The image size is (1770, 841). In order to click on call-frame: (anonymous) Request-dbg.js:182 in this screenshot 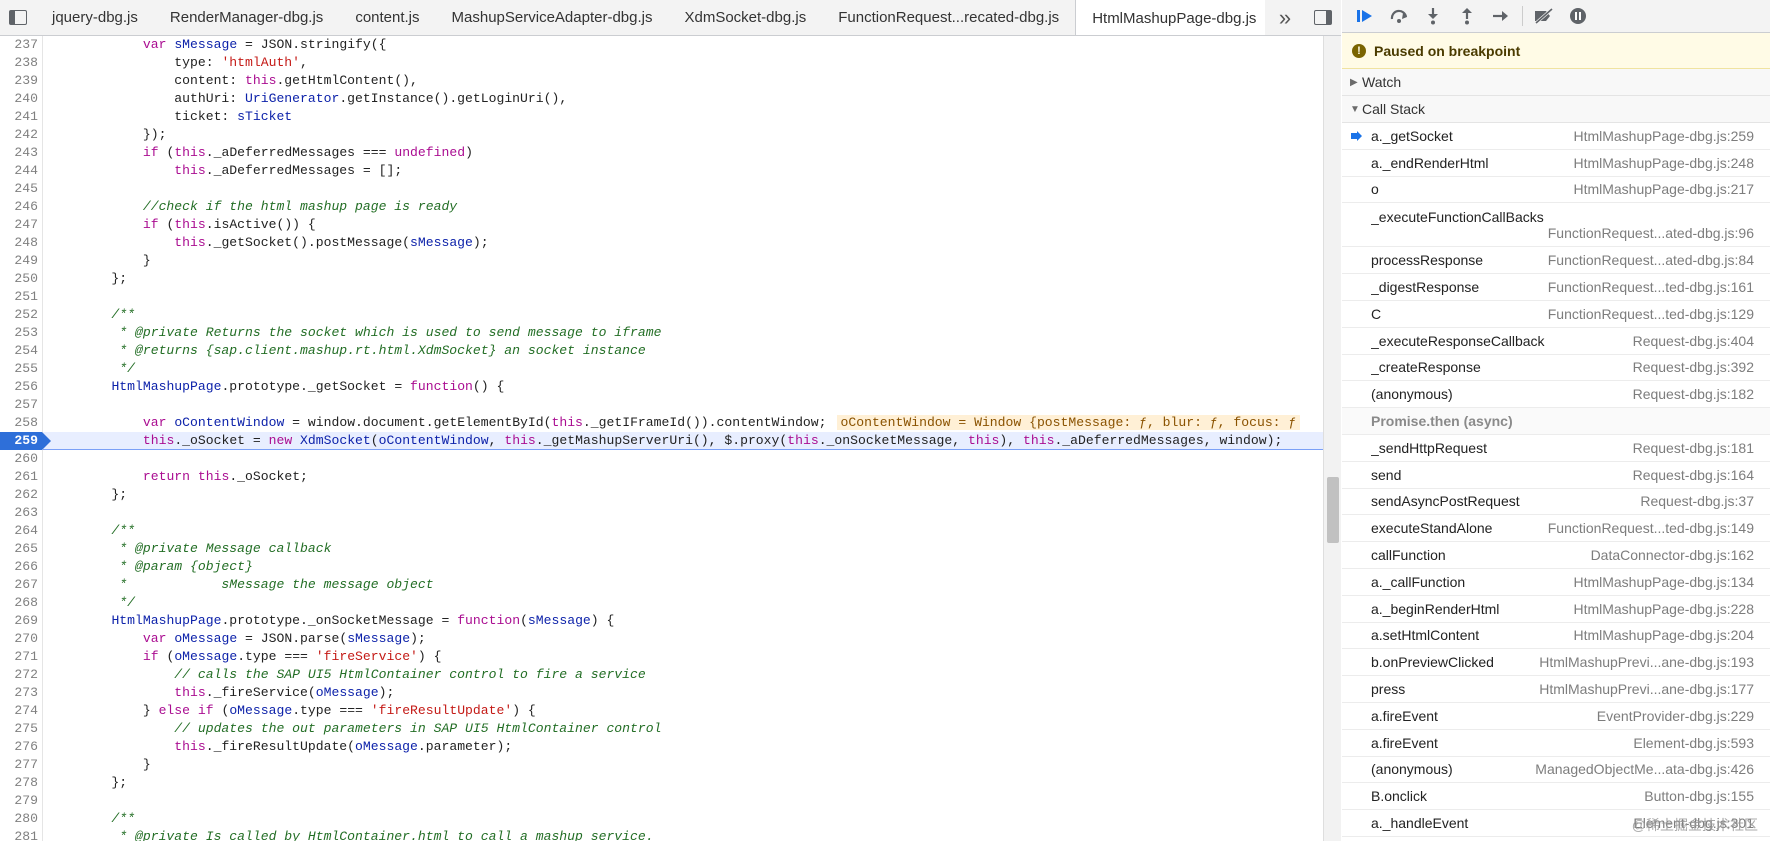, I will do `click(1556, 395)`.